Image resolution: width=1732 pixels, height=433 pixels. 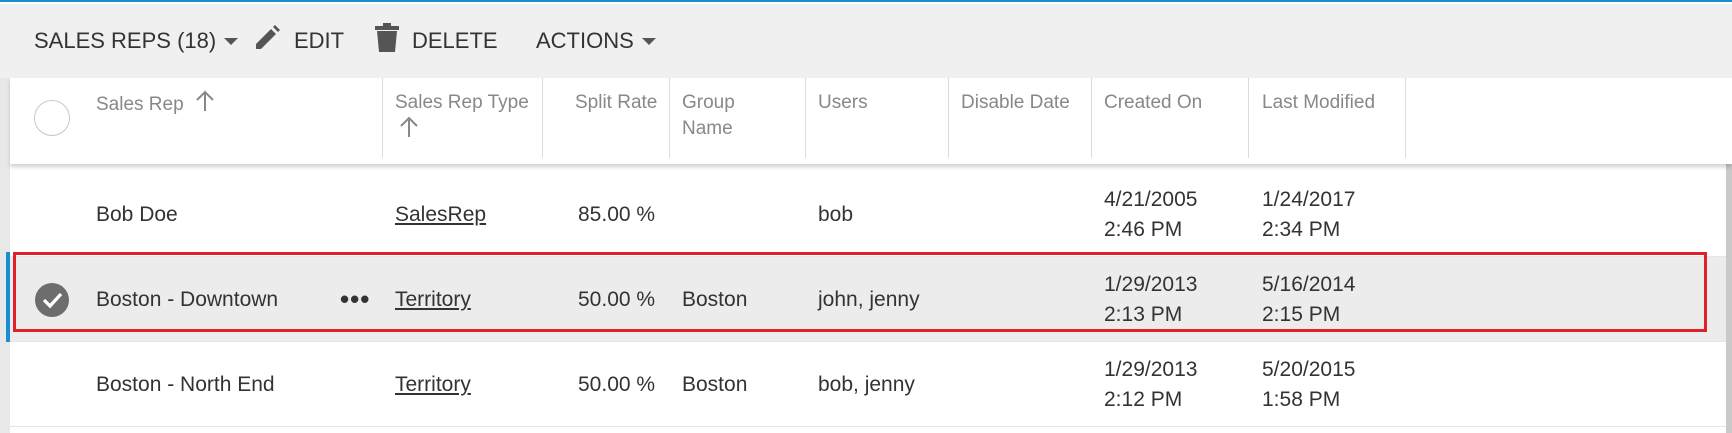 What do you see at coordinates (52, 118) in the screenshot?
I see `select-all-checkbox` at bounding box center [52, 118].